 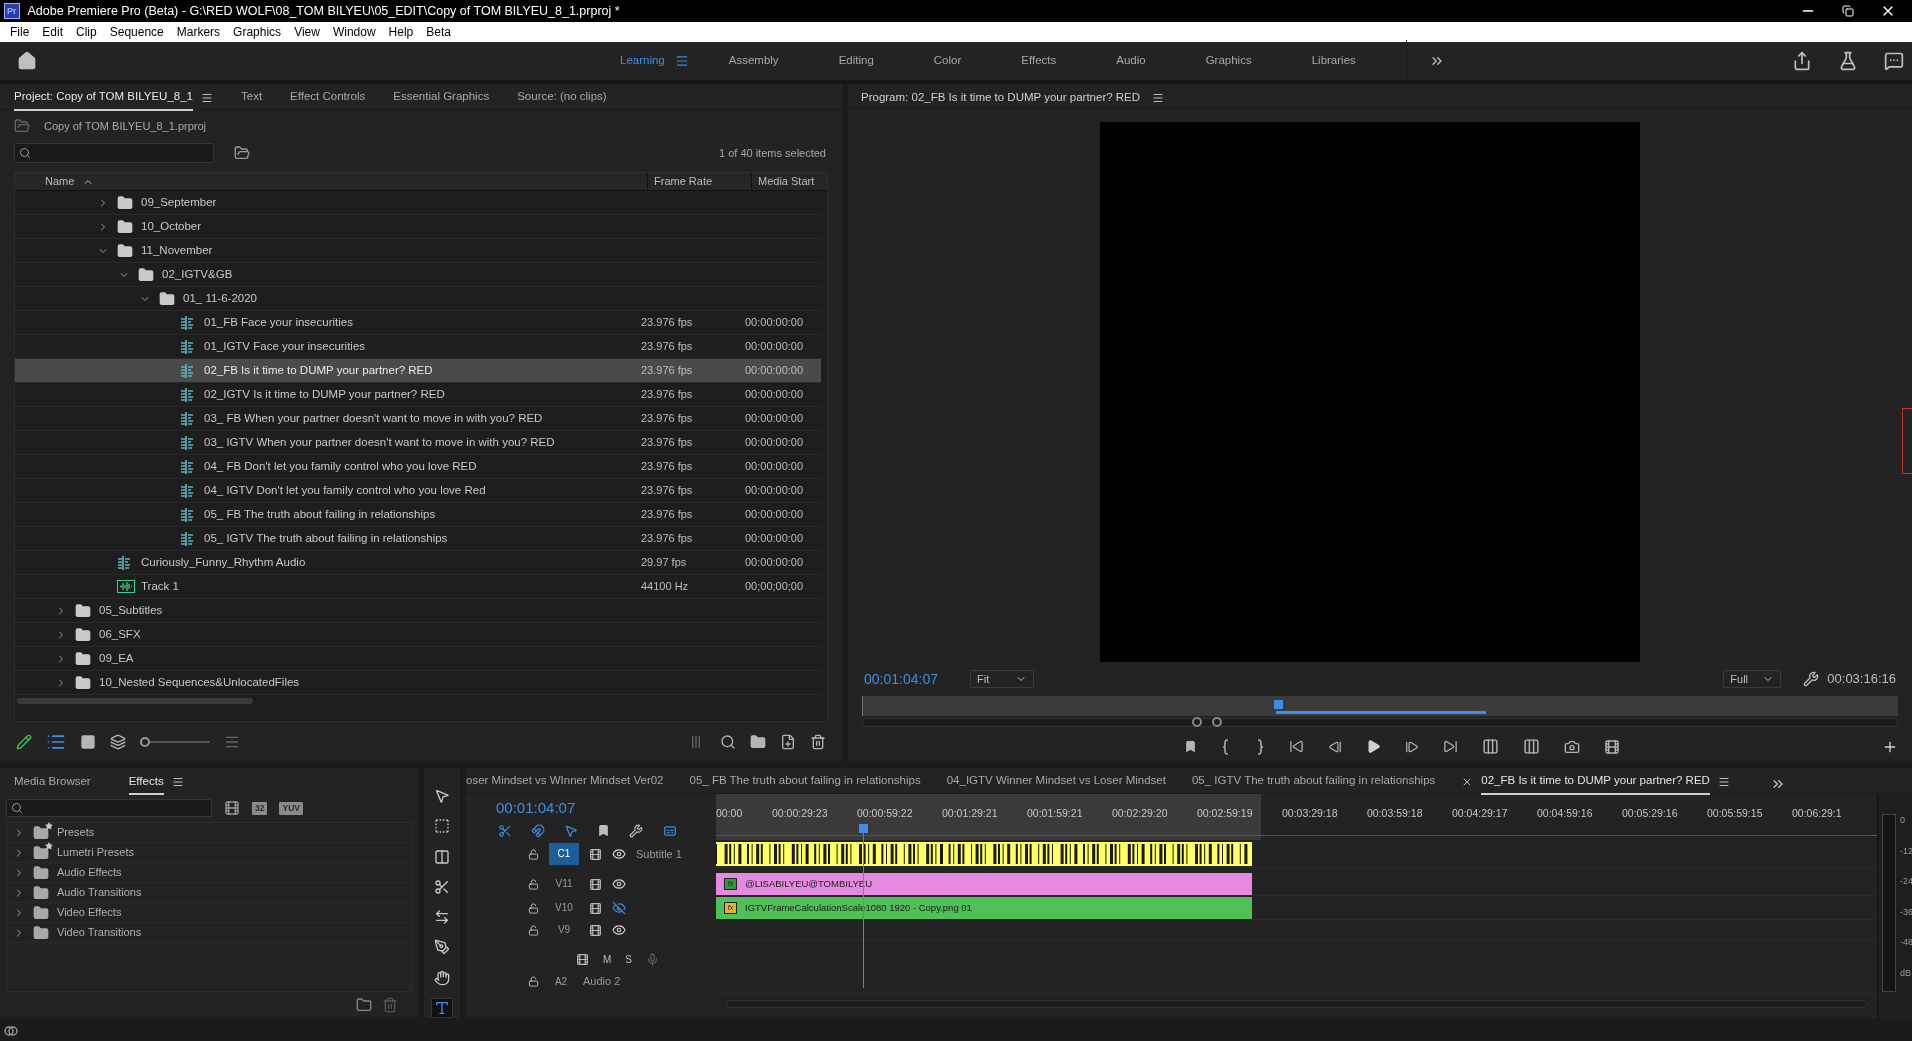 I want to click on pencil-icon, so click(x=24, y=742).